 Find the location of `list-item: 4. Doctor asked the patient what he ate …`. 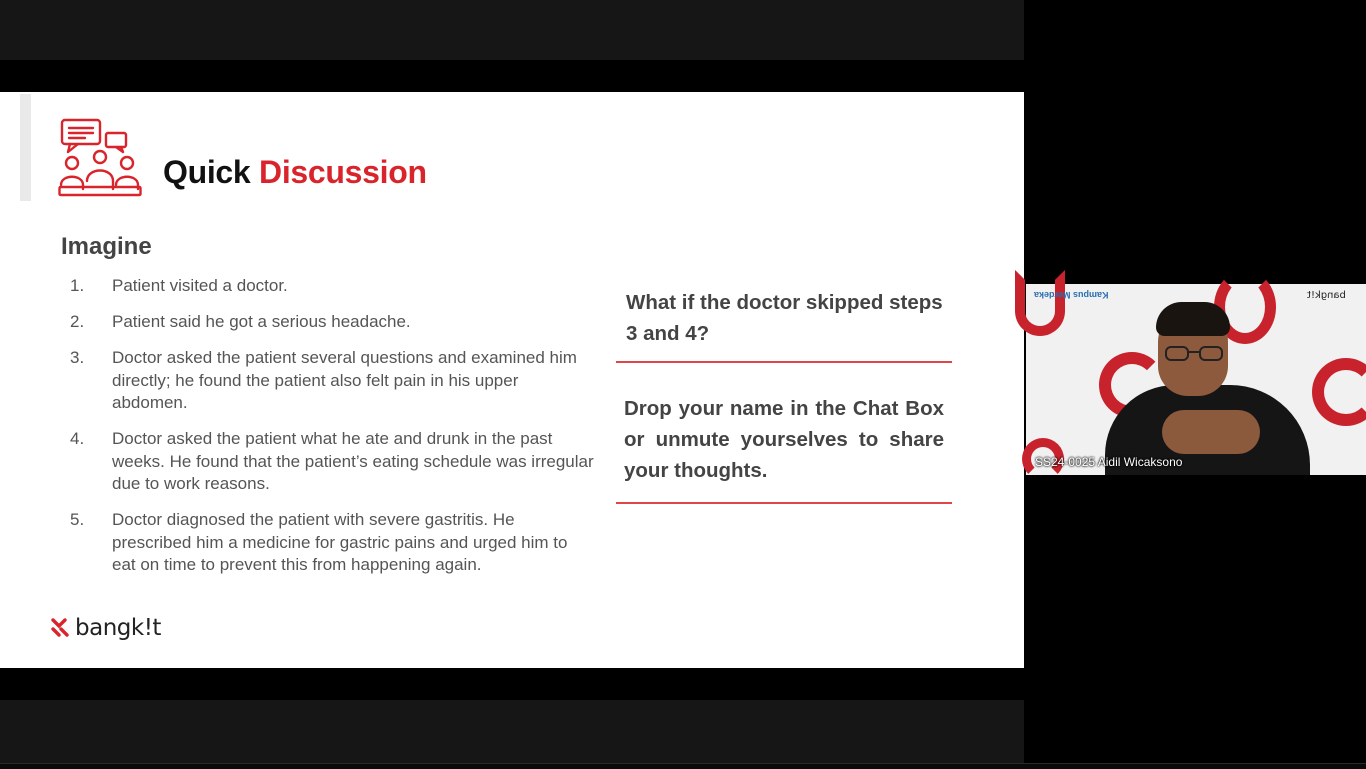

list-item: 4. Doctor asked the patient what he ate … is located at coordinates (332, 462).